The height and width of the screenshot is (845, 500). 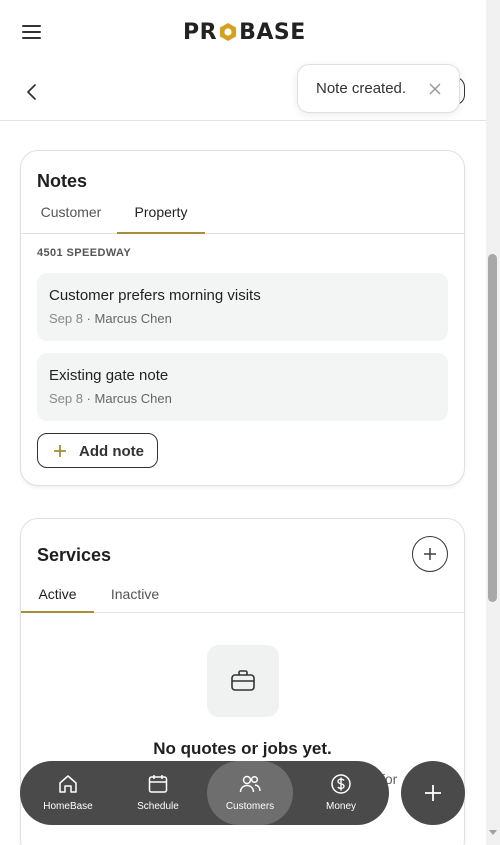 What do you see at coordinates (155, 295) in the screenshot?
I see `note-text: Customer prefers morning visits` at bounding box center [155, 295].